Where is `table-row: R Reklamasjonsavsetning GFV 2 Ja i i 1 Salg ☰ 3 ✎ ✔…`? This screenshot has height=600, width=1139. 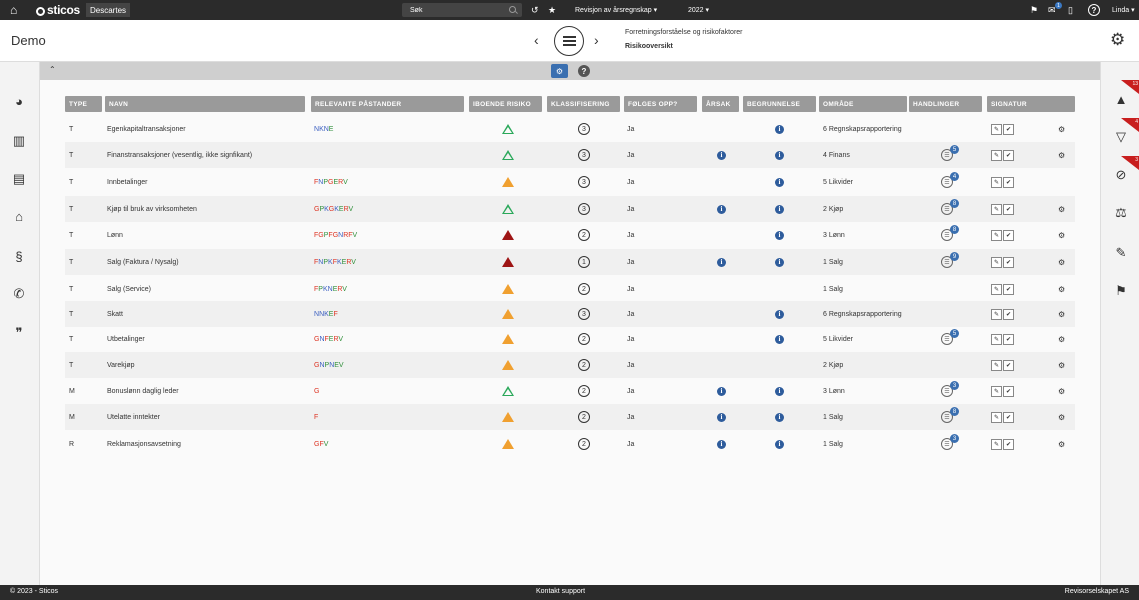 table-row: R Reklamasjonsavsetning GFV 2 Ja i i 1 Salg ☰ 3 ✎ ✔… is located at coordinates (570, 444).